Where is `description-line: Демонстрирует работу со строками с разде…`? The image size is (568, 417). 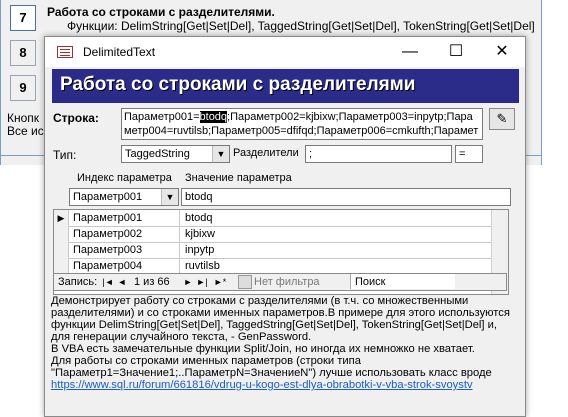 description-line: Демонстрирует работу со строками с разде… is located at coordinates (260, 301).